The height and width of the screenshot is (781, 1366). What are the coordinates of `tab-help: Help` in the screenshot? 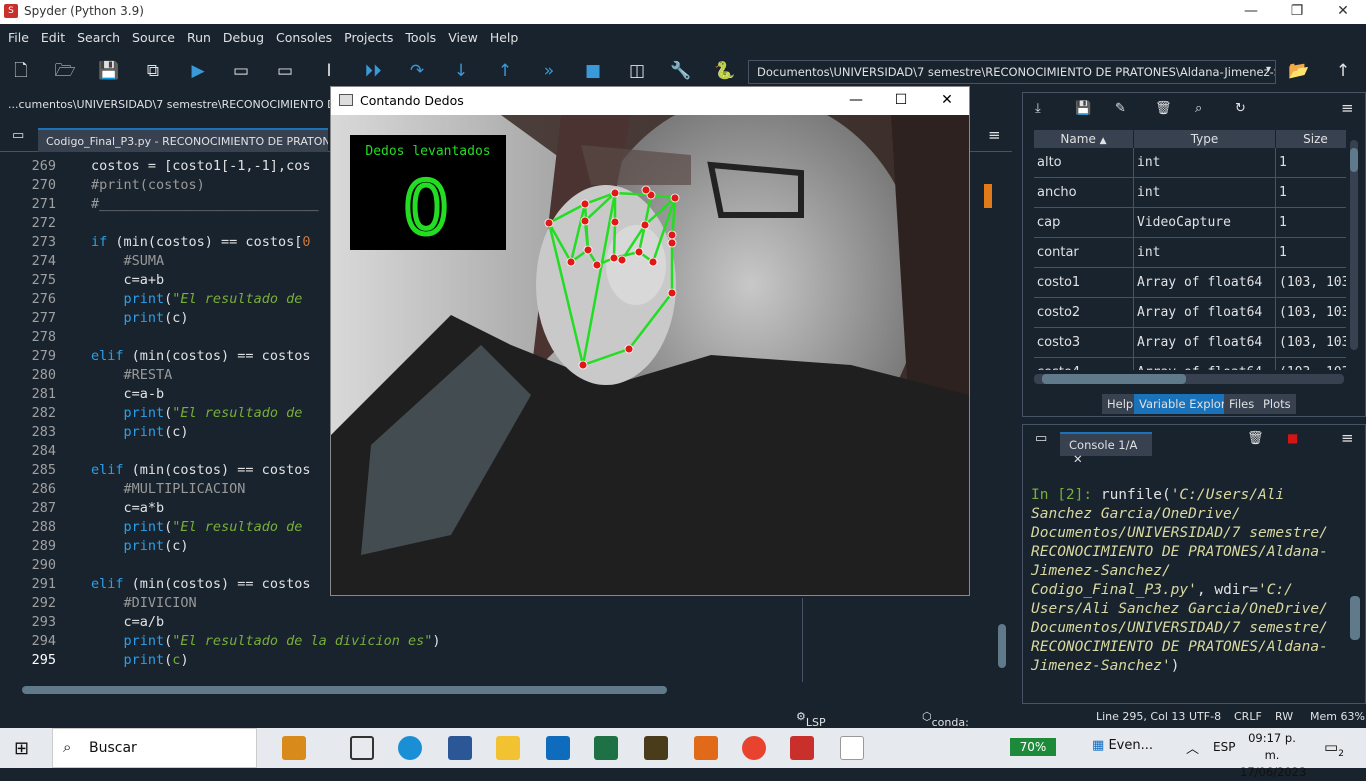 It's located at (1120, 404).